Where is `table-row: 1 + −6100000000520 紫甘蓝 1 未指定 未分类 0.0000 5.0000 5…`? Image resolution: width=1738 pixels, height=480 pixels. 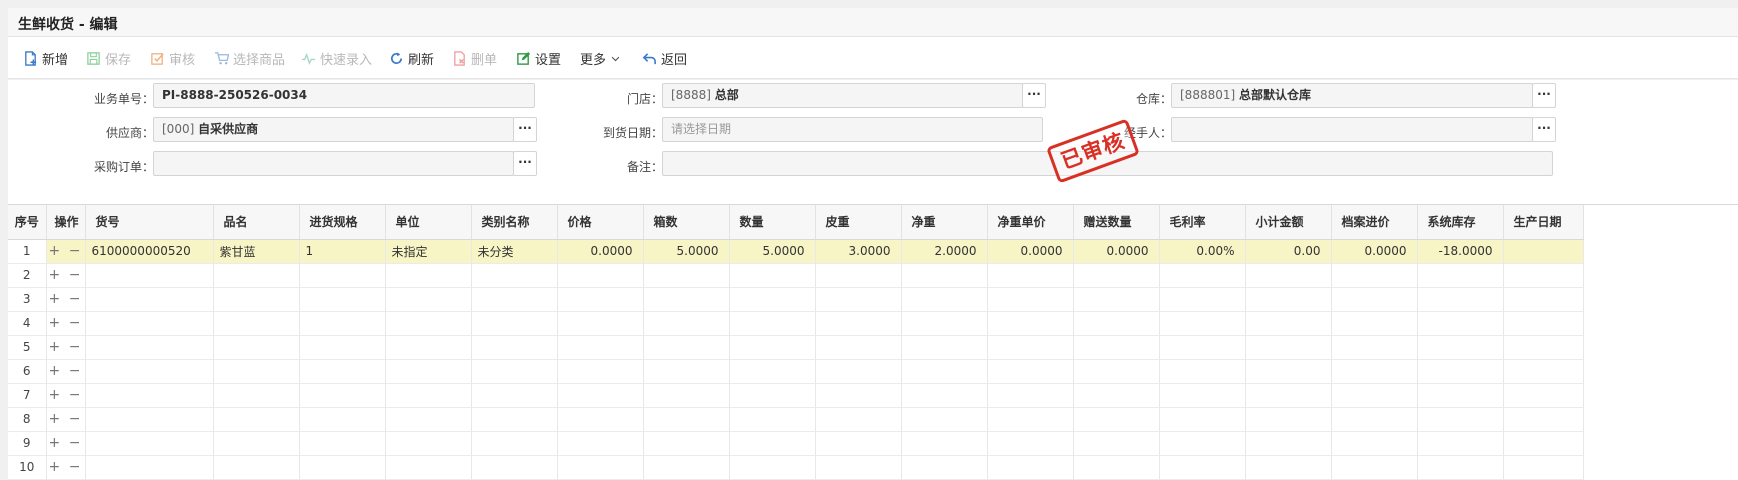 table-row: 1 + −6100000000520 紫甘蓝 1 未指定 未分类 0.0000 5.0000 5… is located at coordinates (796, 251).